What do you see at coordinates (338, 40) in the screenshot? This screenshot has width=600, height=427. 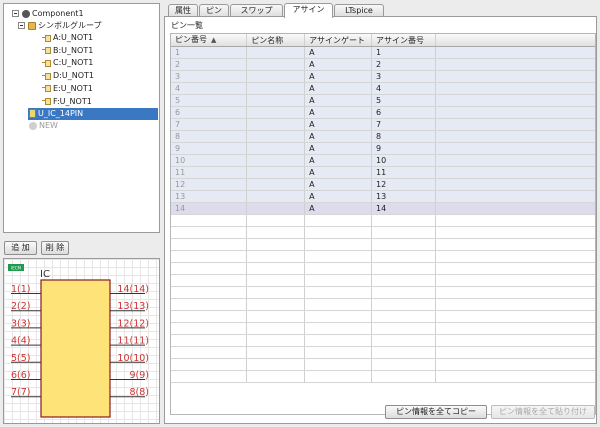 I see `column-header-assign-gate: アサインゲート` at bounding box center [338, 40].